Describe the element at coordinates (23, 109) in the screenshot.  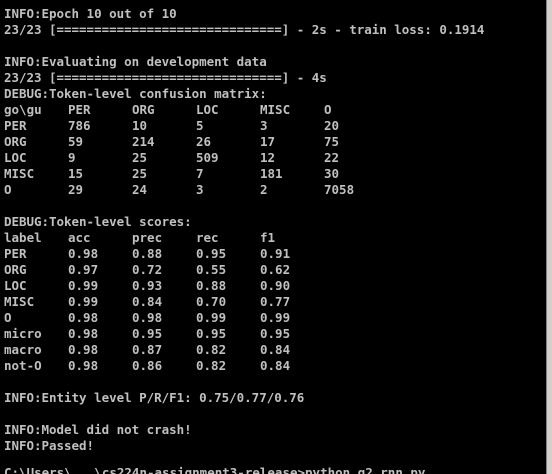
I see `confusion-header-cell: go\gu` at that location.